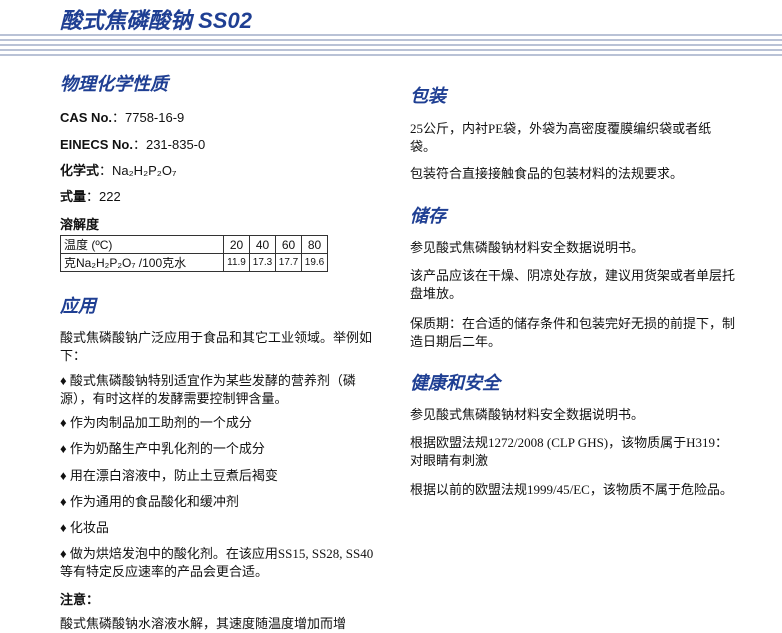  I want to click on application-intro: 酸式焦磷酸钠广泛应用于食品和其它工业领域。举例如下：, so click(216, 346).